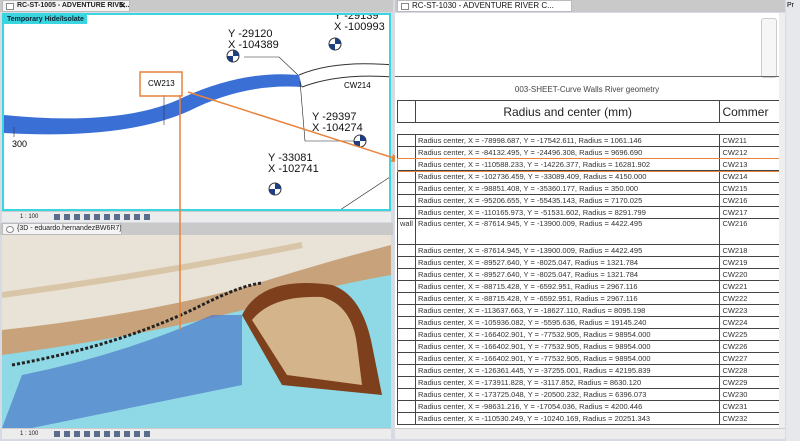 The image size is (800, 441). What do you see at coordinates (749, 358) in the screenshot?
I see `comment-cell: CW227` at bounding box center [749, 358].